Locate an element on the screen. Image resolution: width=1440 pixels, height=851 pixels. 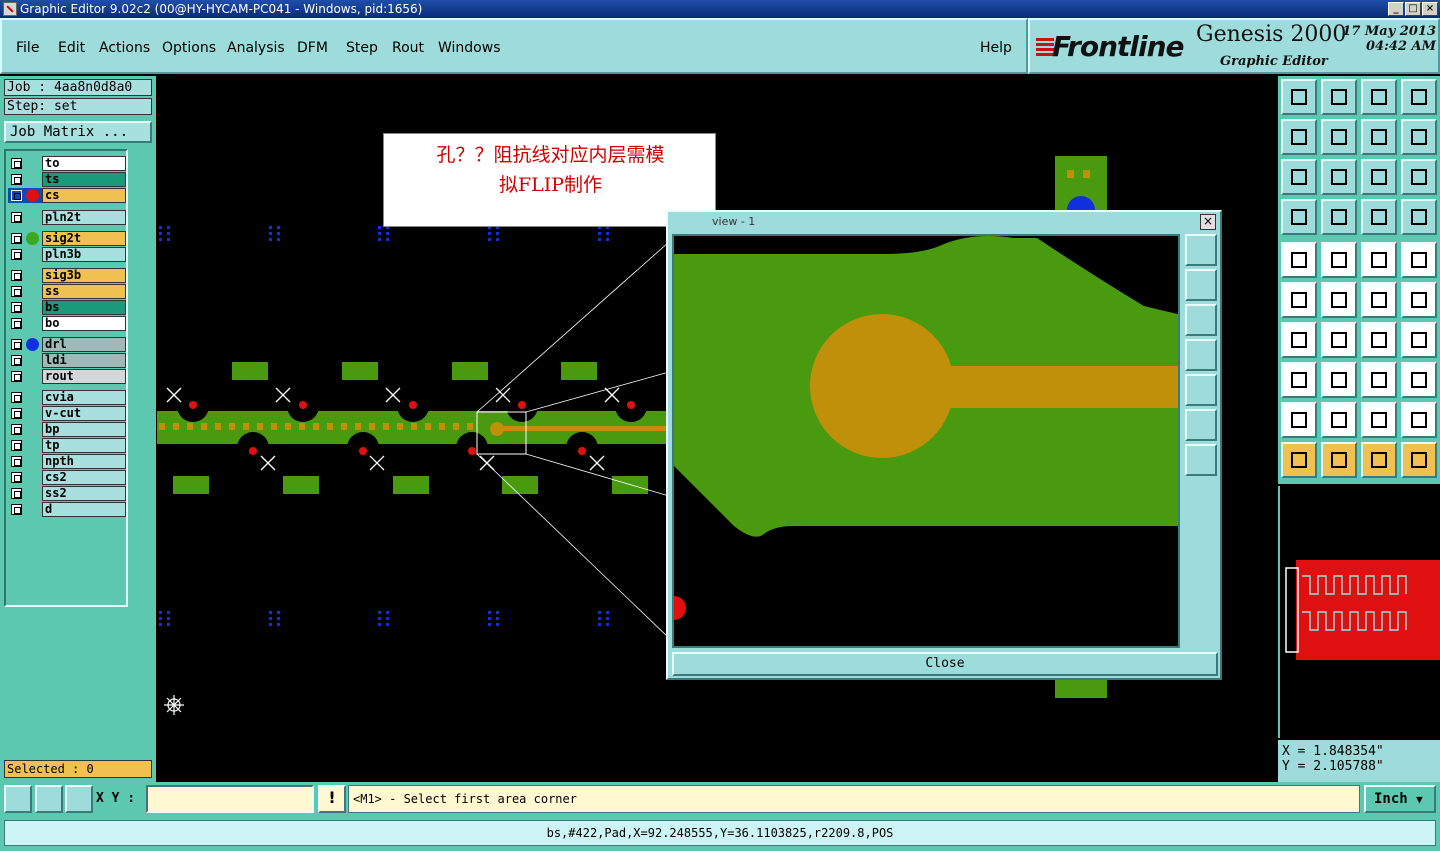
alert-icon: ! is located at coordinates (332, 799).